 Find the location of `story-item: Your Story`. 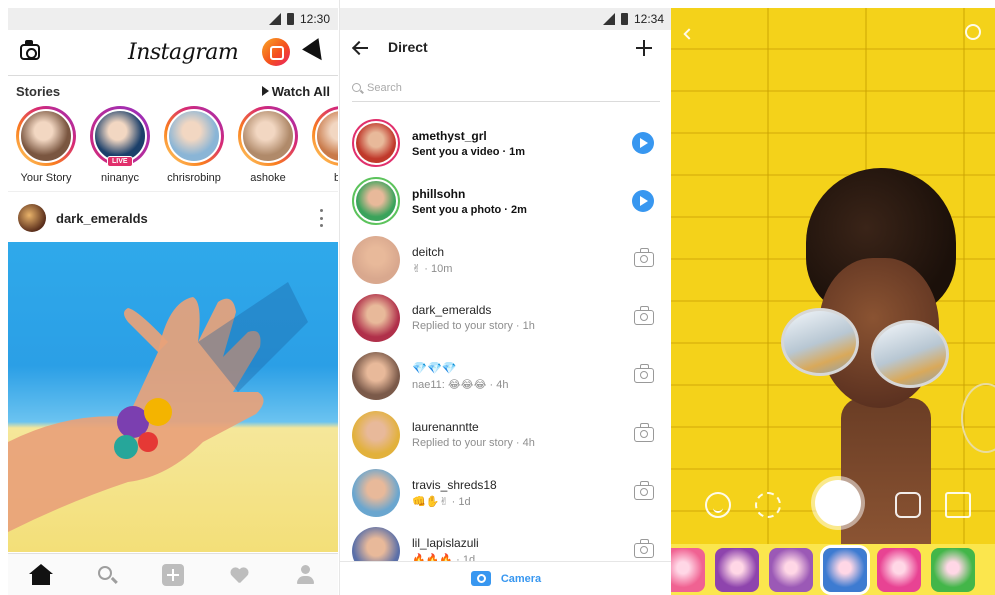

story-item: Your Story is located at coordinates (46, 148).